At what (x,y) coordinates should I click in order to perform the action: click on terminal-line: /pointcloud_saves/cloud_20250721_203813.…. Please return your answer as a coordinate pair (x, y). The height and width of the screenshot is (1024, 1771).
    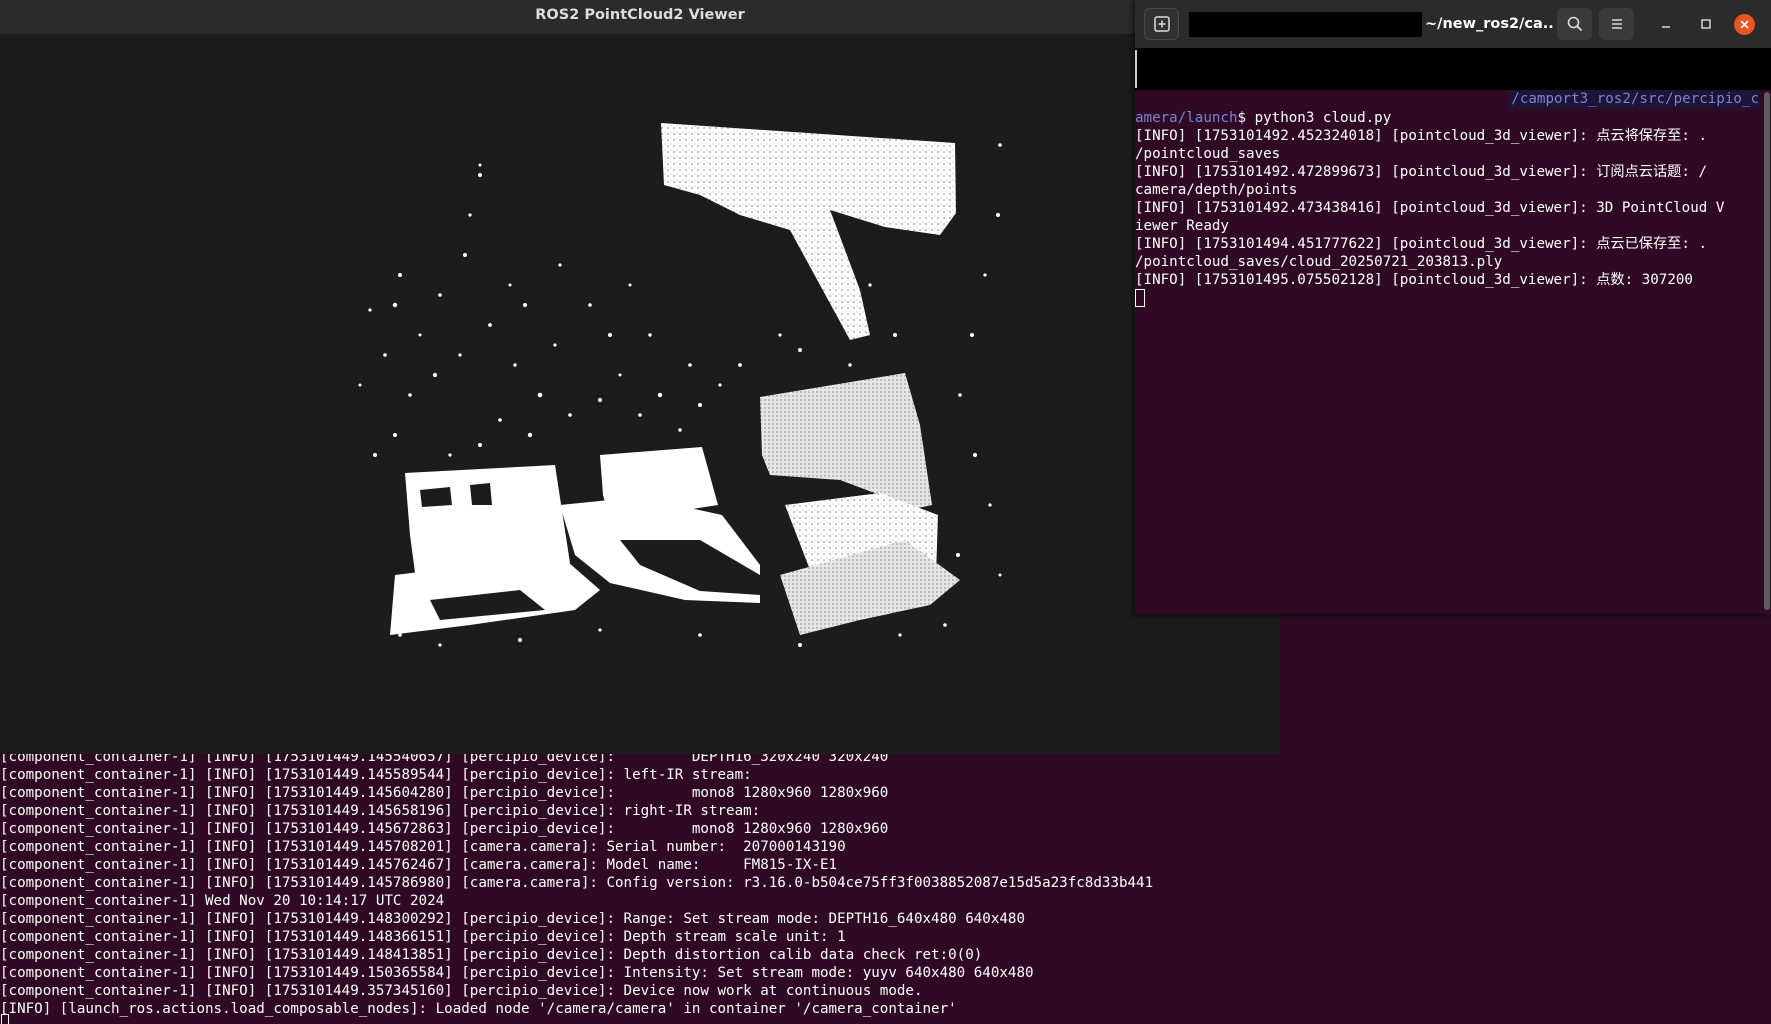
    Looking at the image, I should click on (1319, 262).